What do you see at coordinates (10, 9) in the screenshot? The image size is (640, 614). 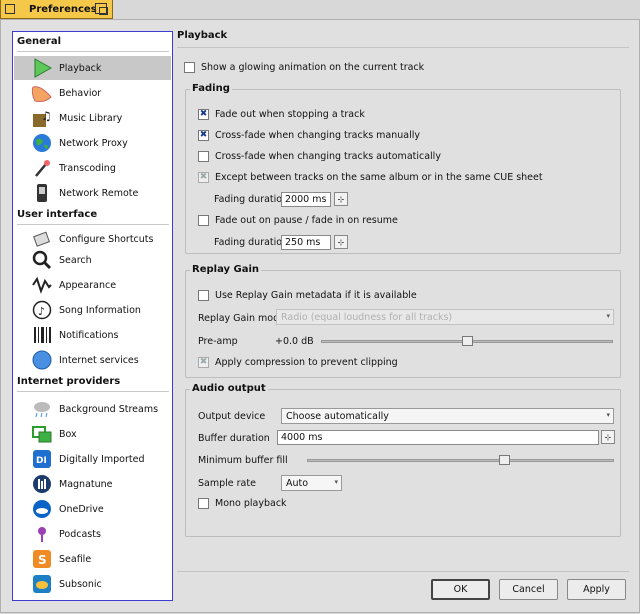 I see `window-menu-icon` at bounding box center [10, 9].